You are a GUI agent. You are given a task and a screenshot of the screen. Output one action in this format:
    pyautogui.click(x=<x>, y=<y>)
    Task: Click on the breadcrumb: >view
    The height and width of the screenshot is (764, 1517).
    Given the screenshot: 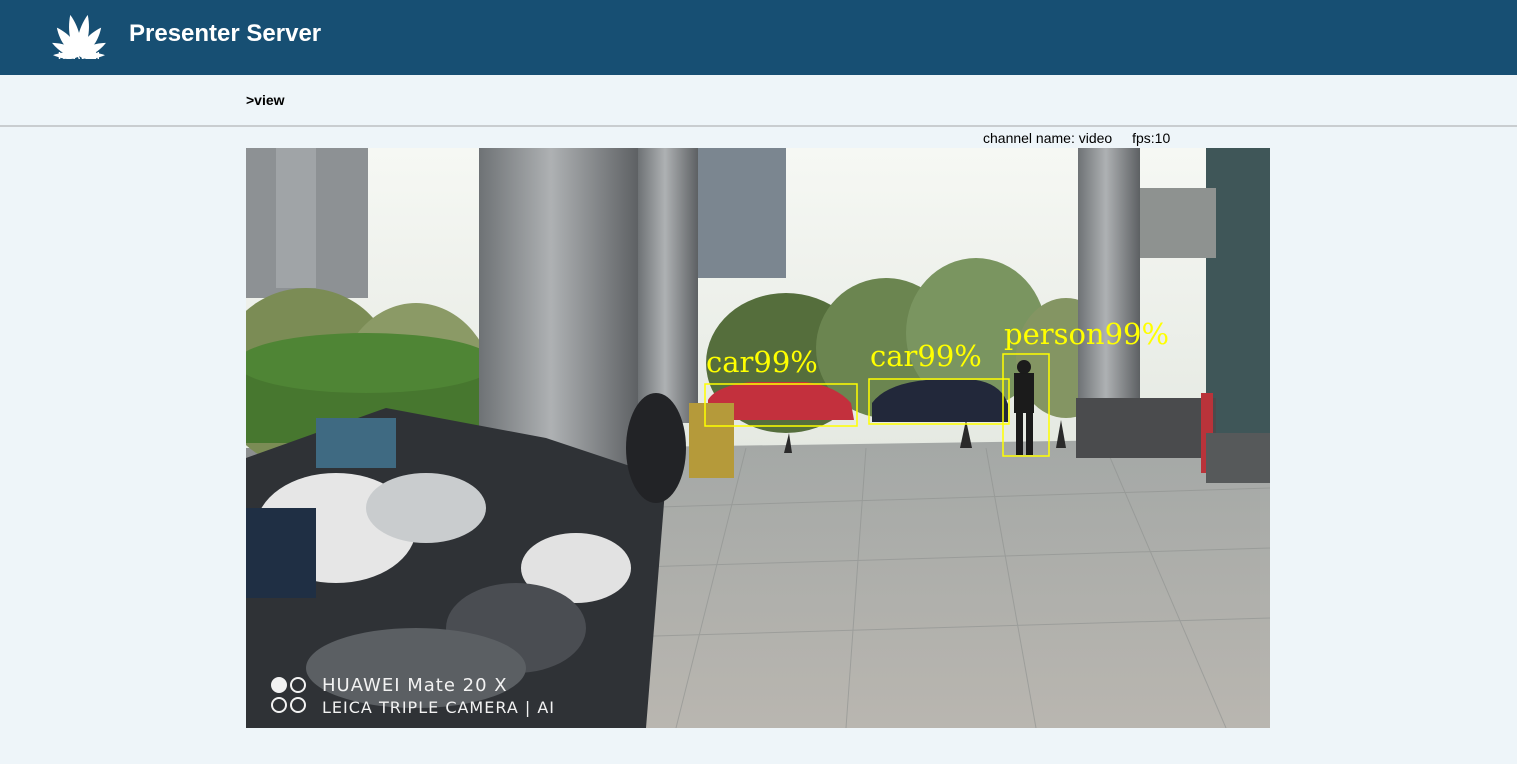 What is the action you would take?
    pyautogui.click(x=265, y=100)
    